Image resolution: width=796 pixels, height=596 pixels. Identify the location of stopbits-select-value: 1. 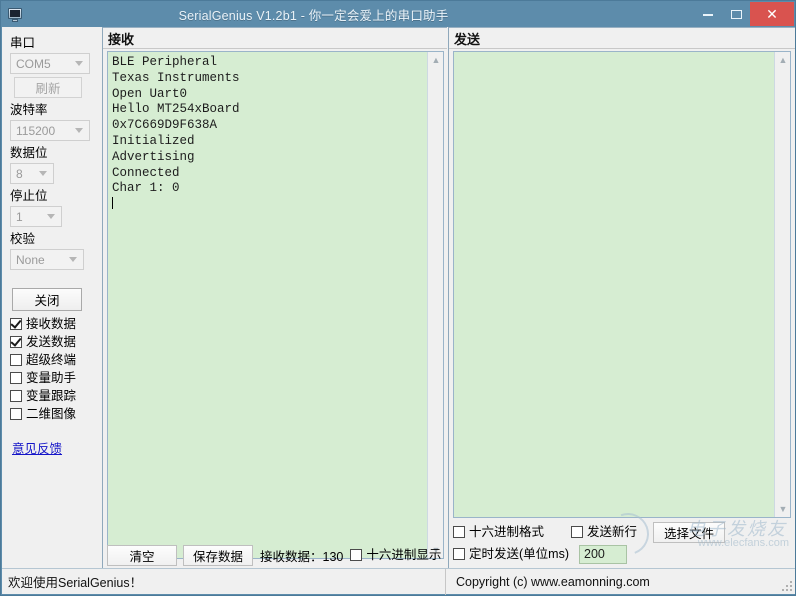
(19, 216).